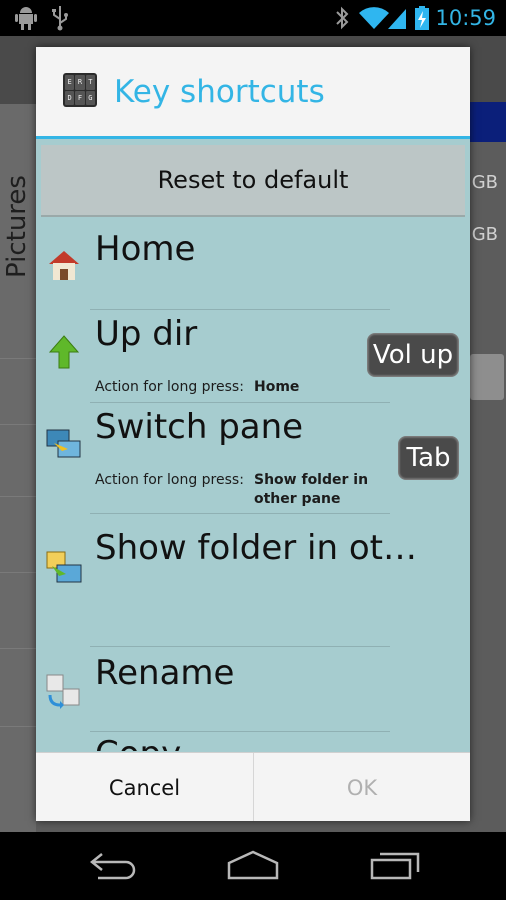 The width and height of the screenshot is (506, 900). I want to click on background-pane-label: Pictures, so click(17, 226).